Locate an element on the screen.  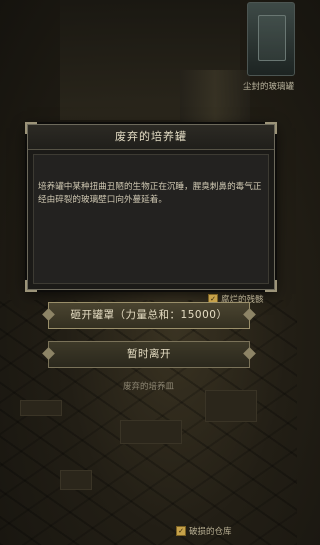
dialog-title: 废弃的培养罐 is located at coordinates (151, 137).